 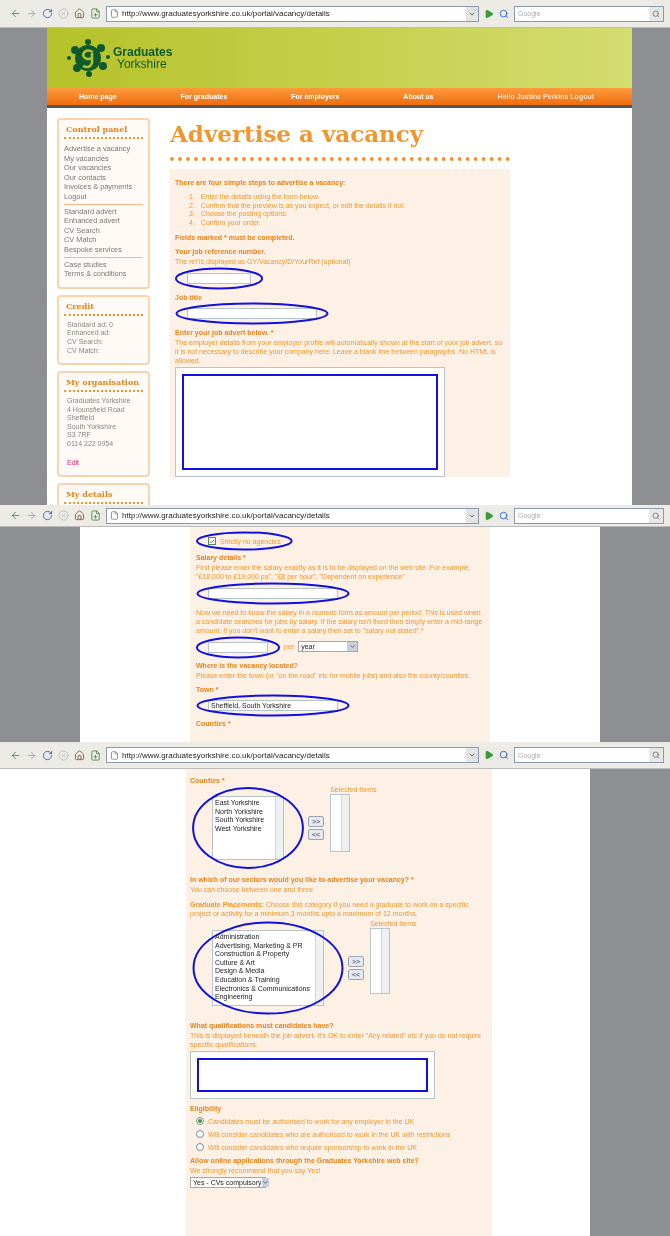 I want to click on panel-title: My details, so click(x=103, y=495).